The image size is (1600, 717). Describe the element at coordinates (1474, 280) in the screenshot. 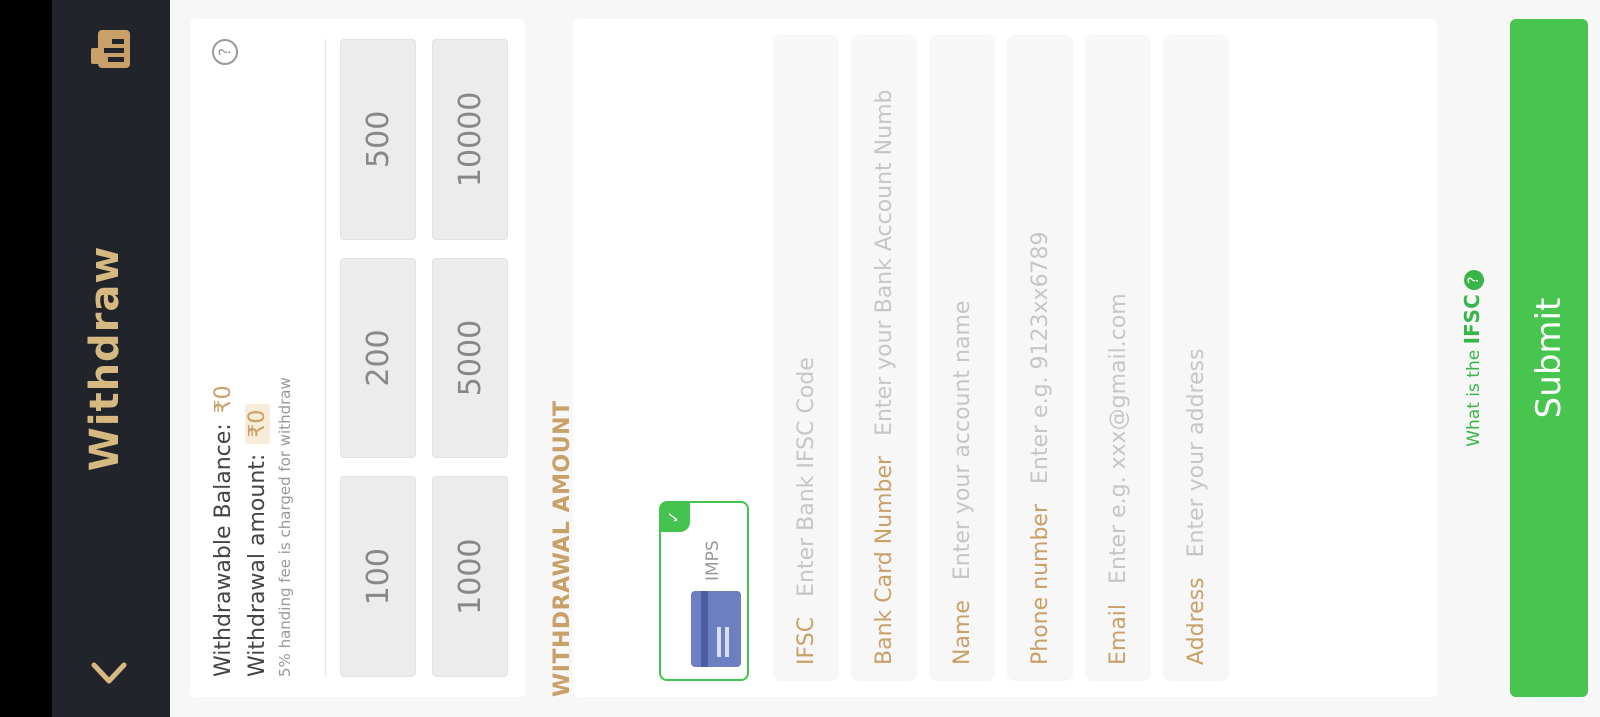

I see `question-icon: ?` at that location.